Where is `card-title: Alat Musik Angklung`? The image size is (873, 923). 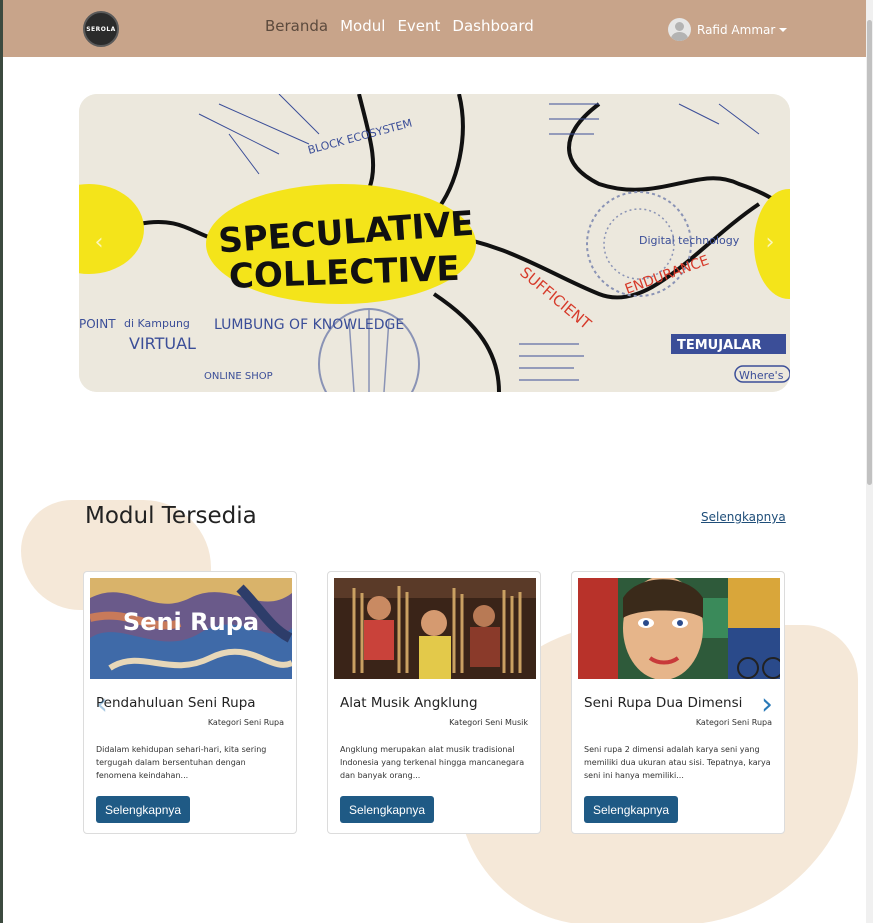
card-title: Alat Musik Angklung is located at coordinates (409, 703).